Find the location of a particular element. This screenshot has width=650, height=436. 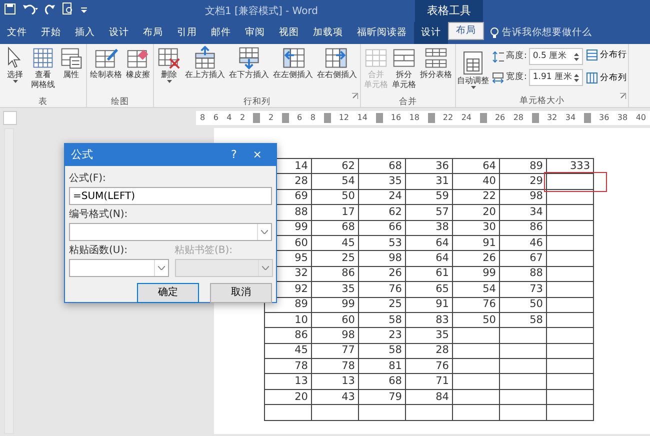

distribute-button: 分布列 is located at coordinates (606, 78).